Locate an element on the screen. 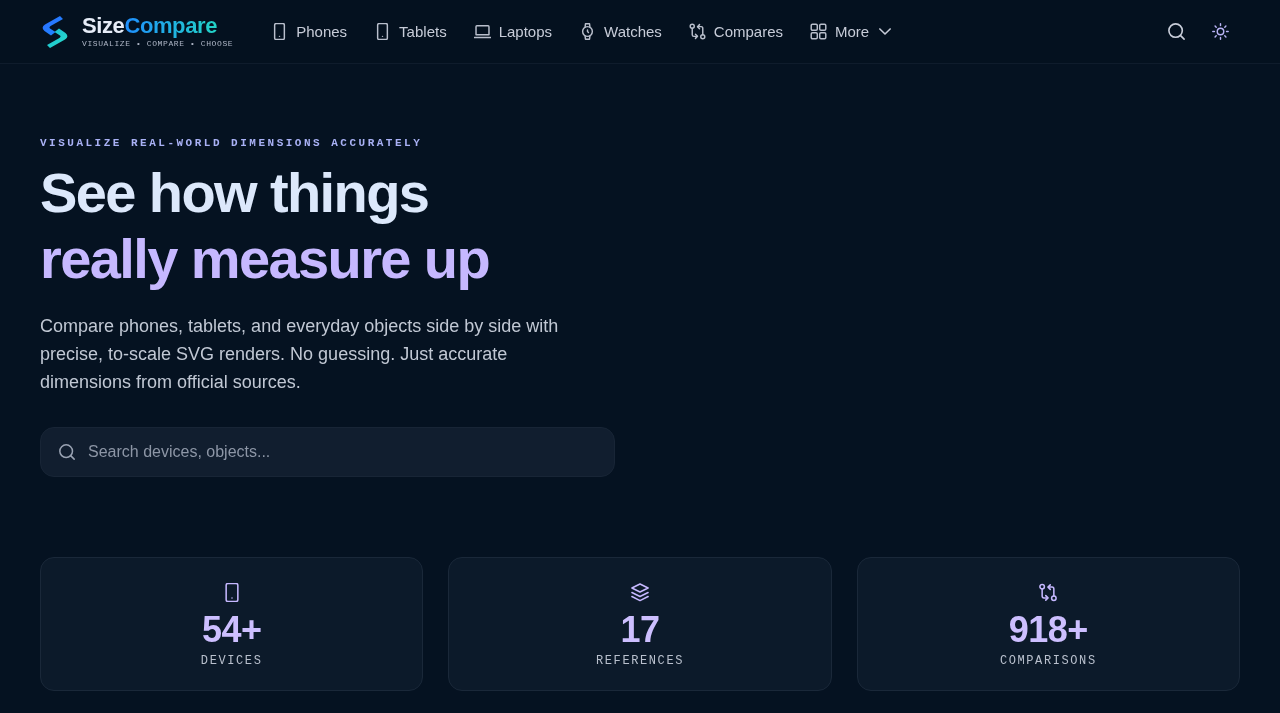 This screenshot has height=713, width=1280. headline-text: See how things is located at coordinates (234, 193).